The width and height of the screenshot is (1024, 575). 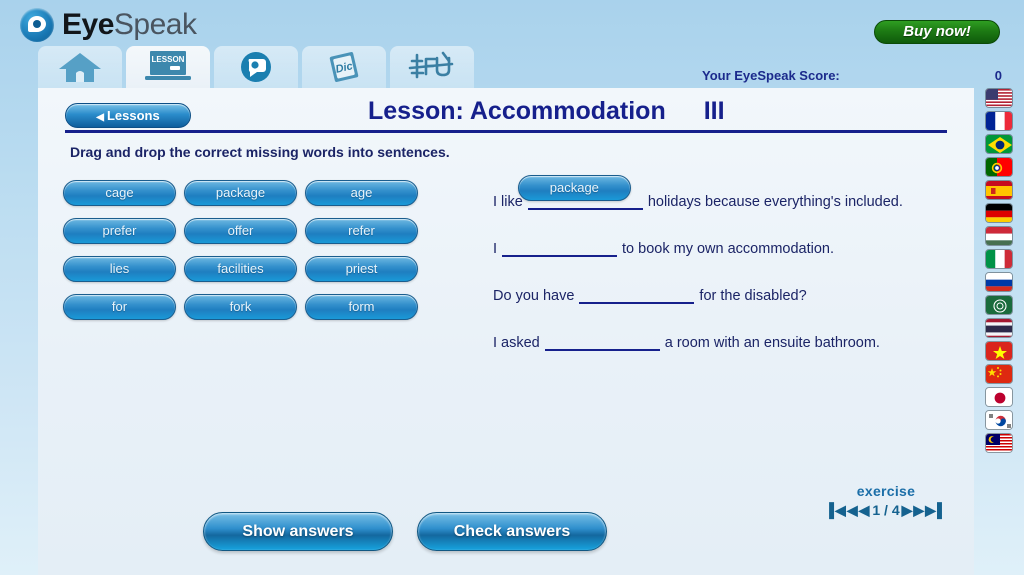 I want to click on word-chip: priest, so click(x=361, y=269).